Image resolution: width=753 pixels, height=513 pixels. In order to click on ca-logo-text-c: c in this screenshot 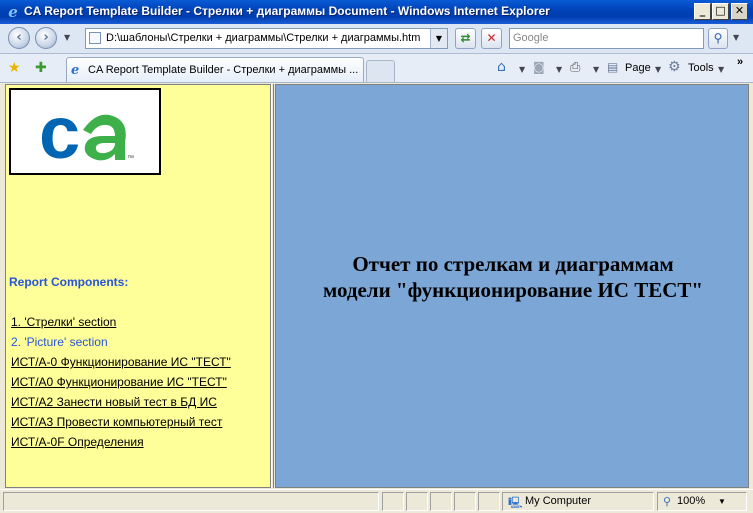, I will do `click(59, 132)`.